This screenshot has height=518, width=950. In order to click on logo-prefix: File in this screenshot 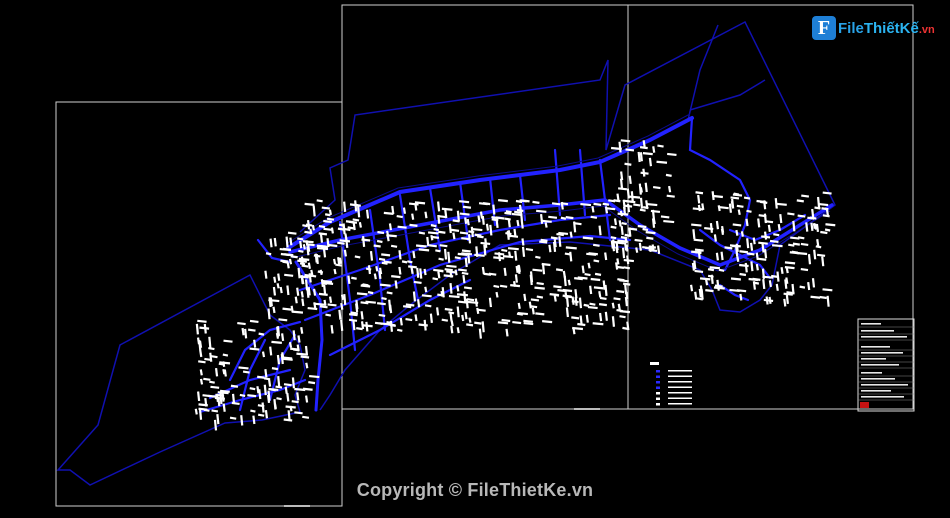, I will do `click(851, 28)`.